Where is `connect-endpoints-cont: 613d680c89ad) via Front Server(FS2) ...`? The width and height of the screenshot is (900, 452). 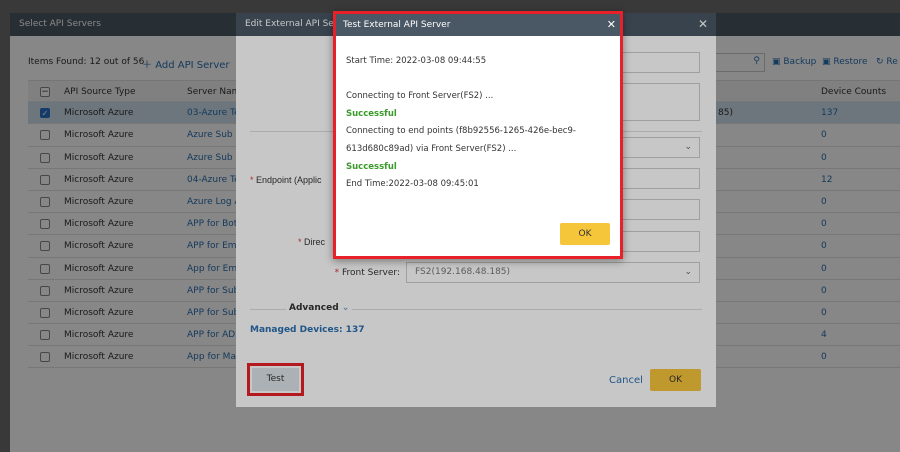 connect-endpoints-cont: 613d680c89ad) via Front Server(FS2) ... is located at coordinates (431, 149).